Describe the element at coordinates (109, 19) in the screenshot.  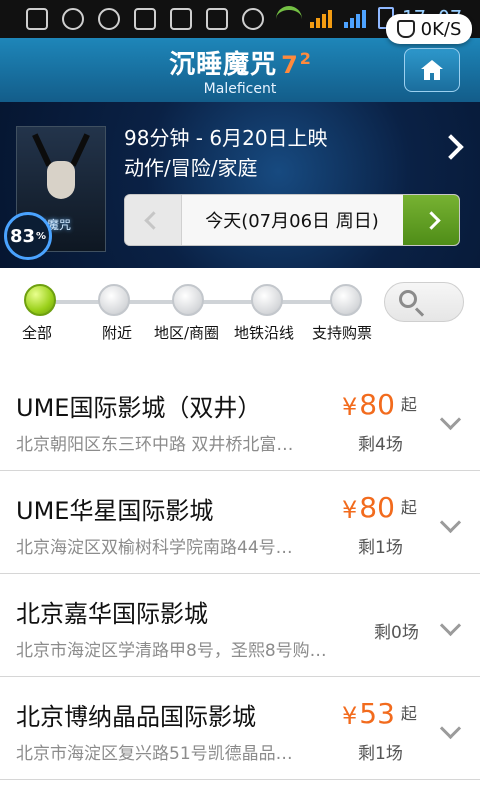
I see `badge-icon` at that location.